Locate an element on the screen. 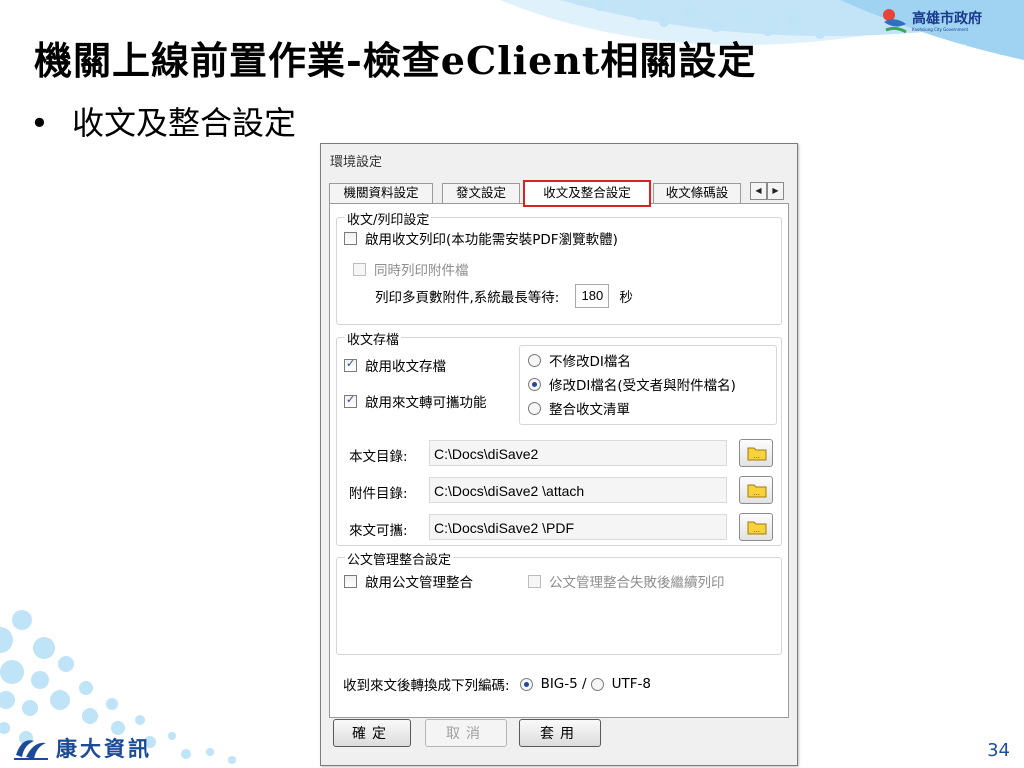 Image resolution: width=1024 pixels, height=768 pixels. enable-print-label: 啟用收文列印(本功能需安裝PDF瀏覽軟體) is located at coordinates (491, 240).